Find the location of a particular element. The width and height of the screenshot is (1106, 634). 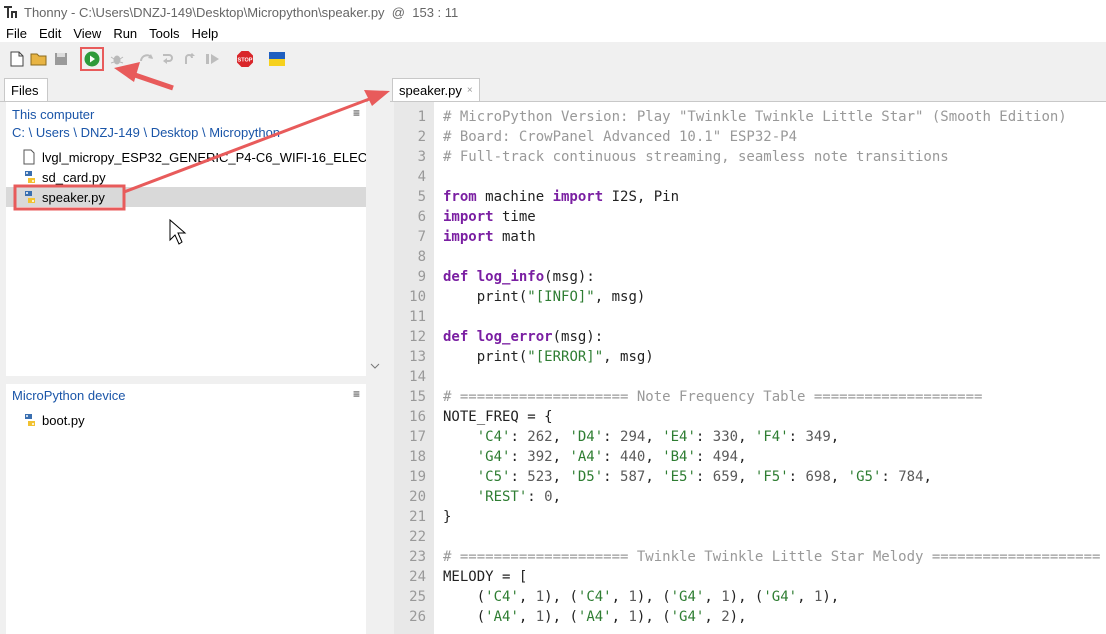

code-token: from is located at coordinates (460, 197).